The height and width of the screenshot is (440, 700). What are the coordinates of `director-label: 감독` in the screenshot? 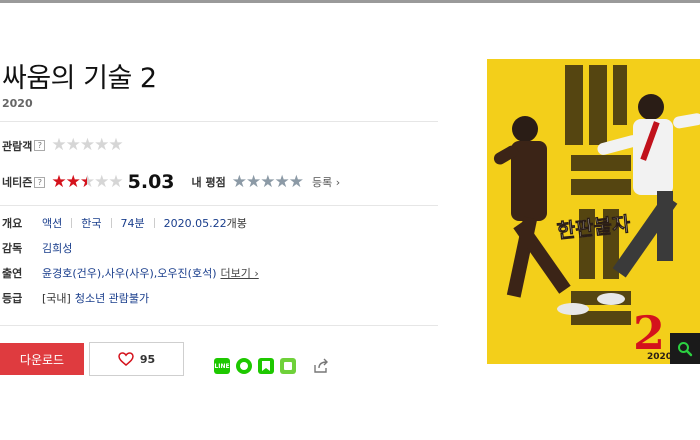 It's located at (12, 248).